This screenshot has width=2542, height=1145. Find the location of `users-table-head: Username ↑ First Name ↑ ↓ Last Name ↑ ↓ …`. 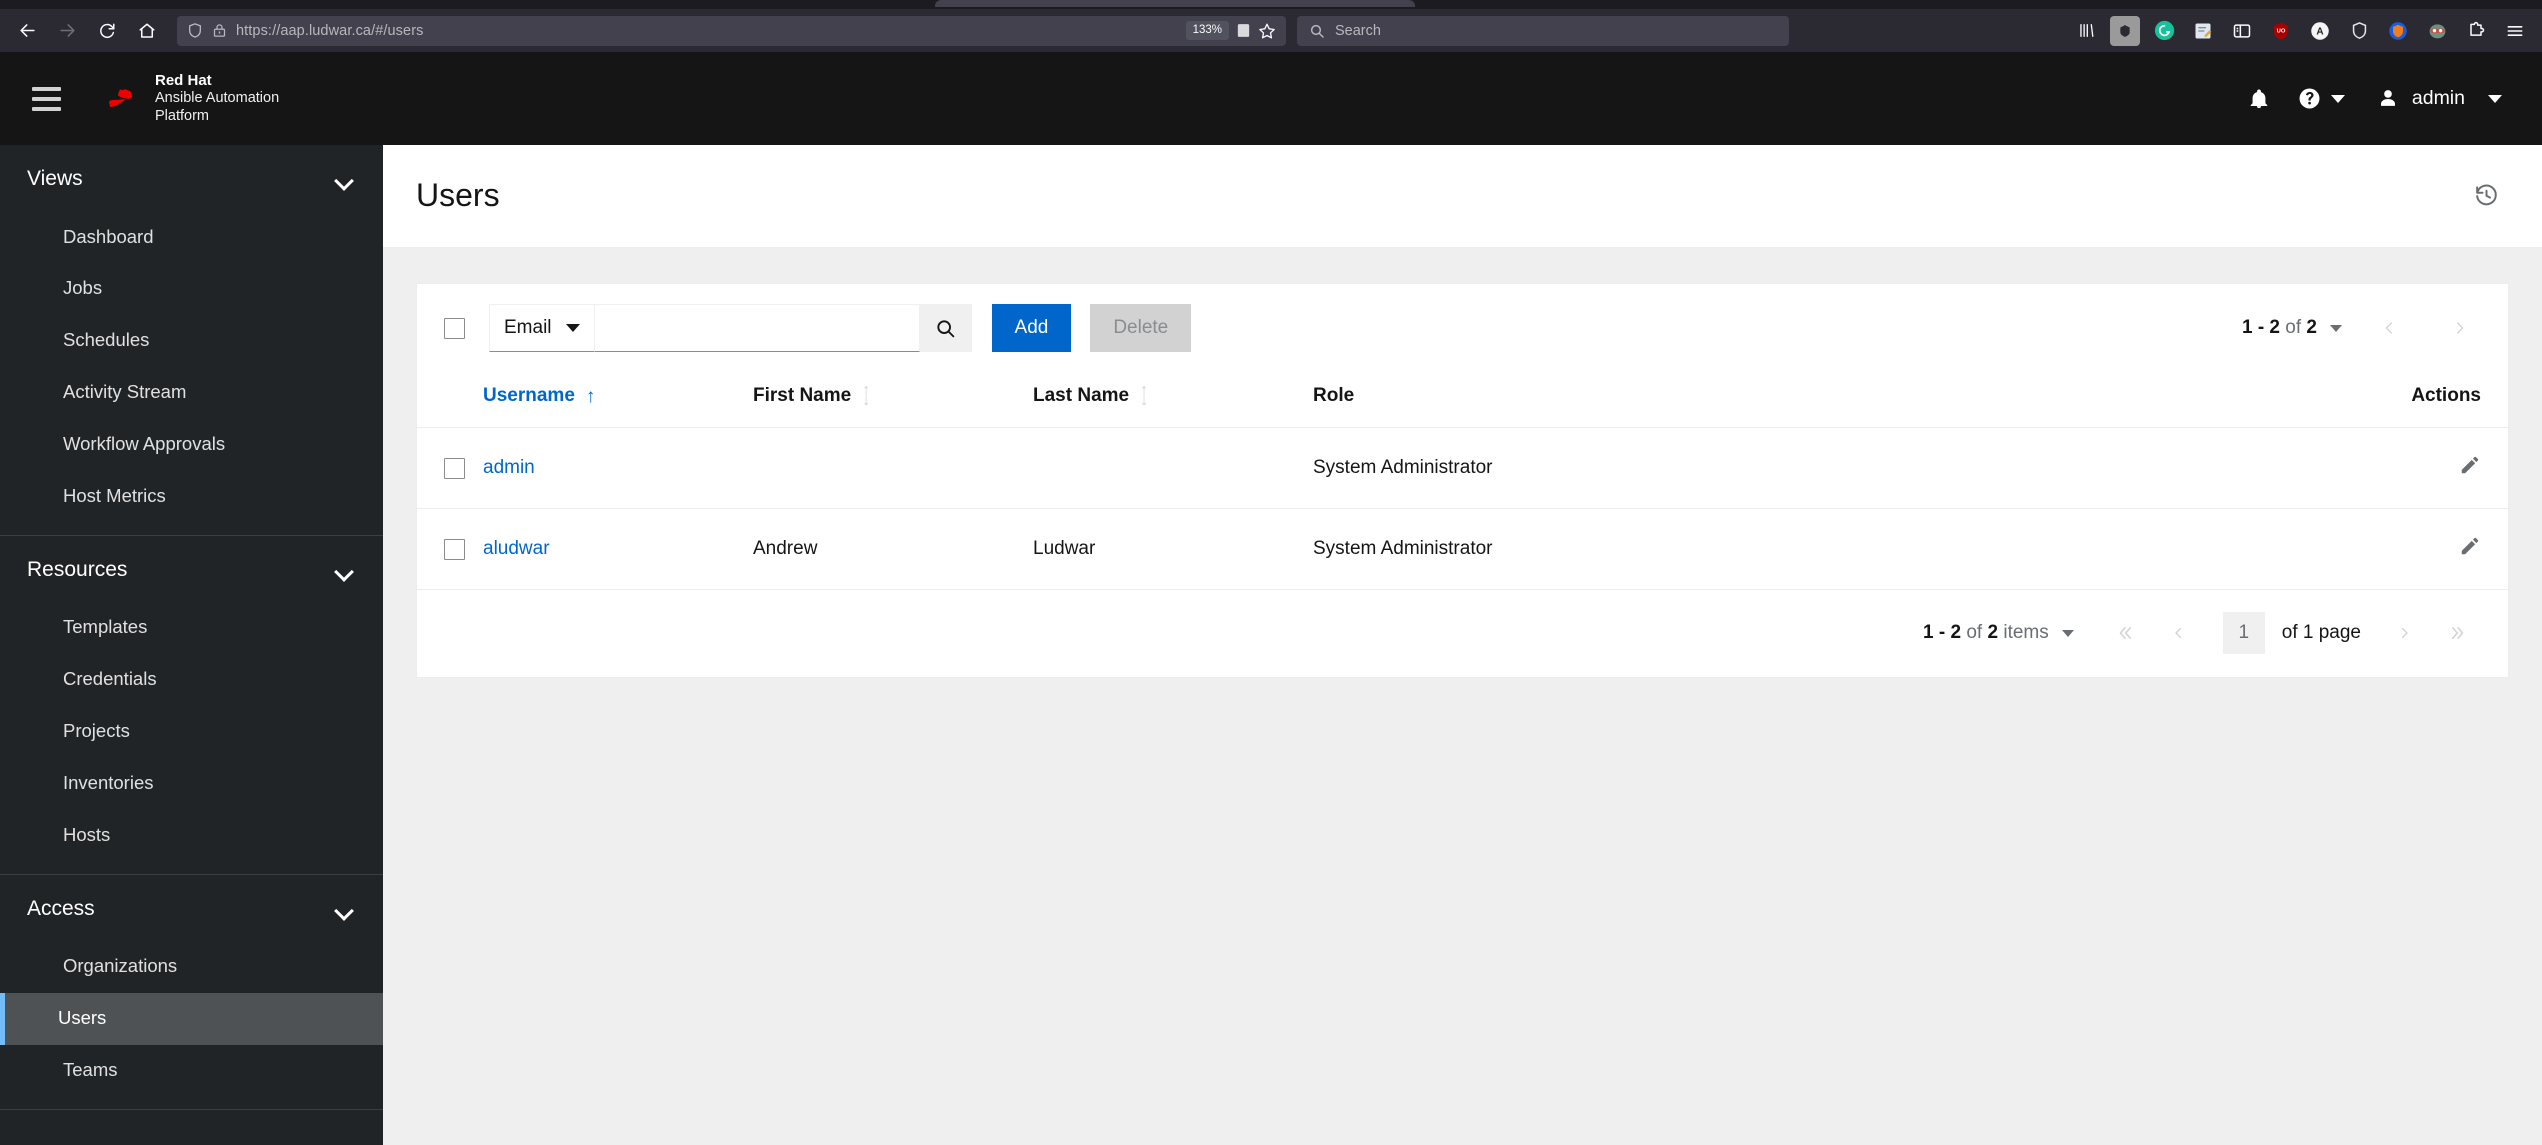

users-table-head: Username ↑ First Name ↑ ↓ Last Name ↑ ↓ … is located at coordinates (1462, 399).